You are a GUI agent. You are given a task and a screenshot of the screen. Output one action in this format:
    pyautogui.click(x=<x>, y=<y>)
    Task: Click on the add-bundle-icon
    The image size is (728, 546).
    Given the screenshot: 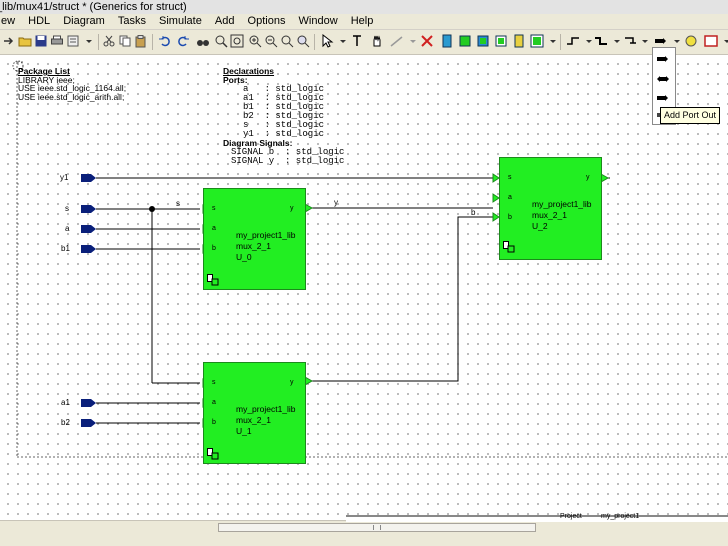 What is the action you would take?
    pyautogui.click(x=631, y=41)
    